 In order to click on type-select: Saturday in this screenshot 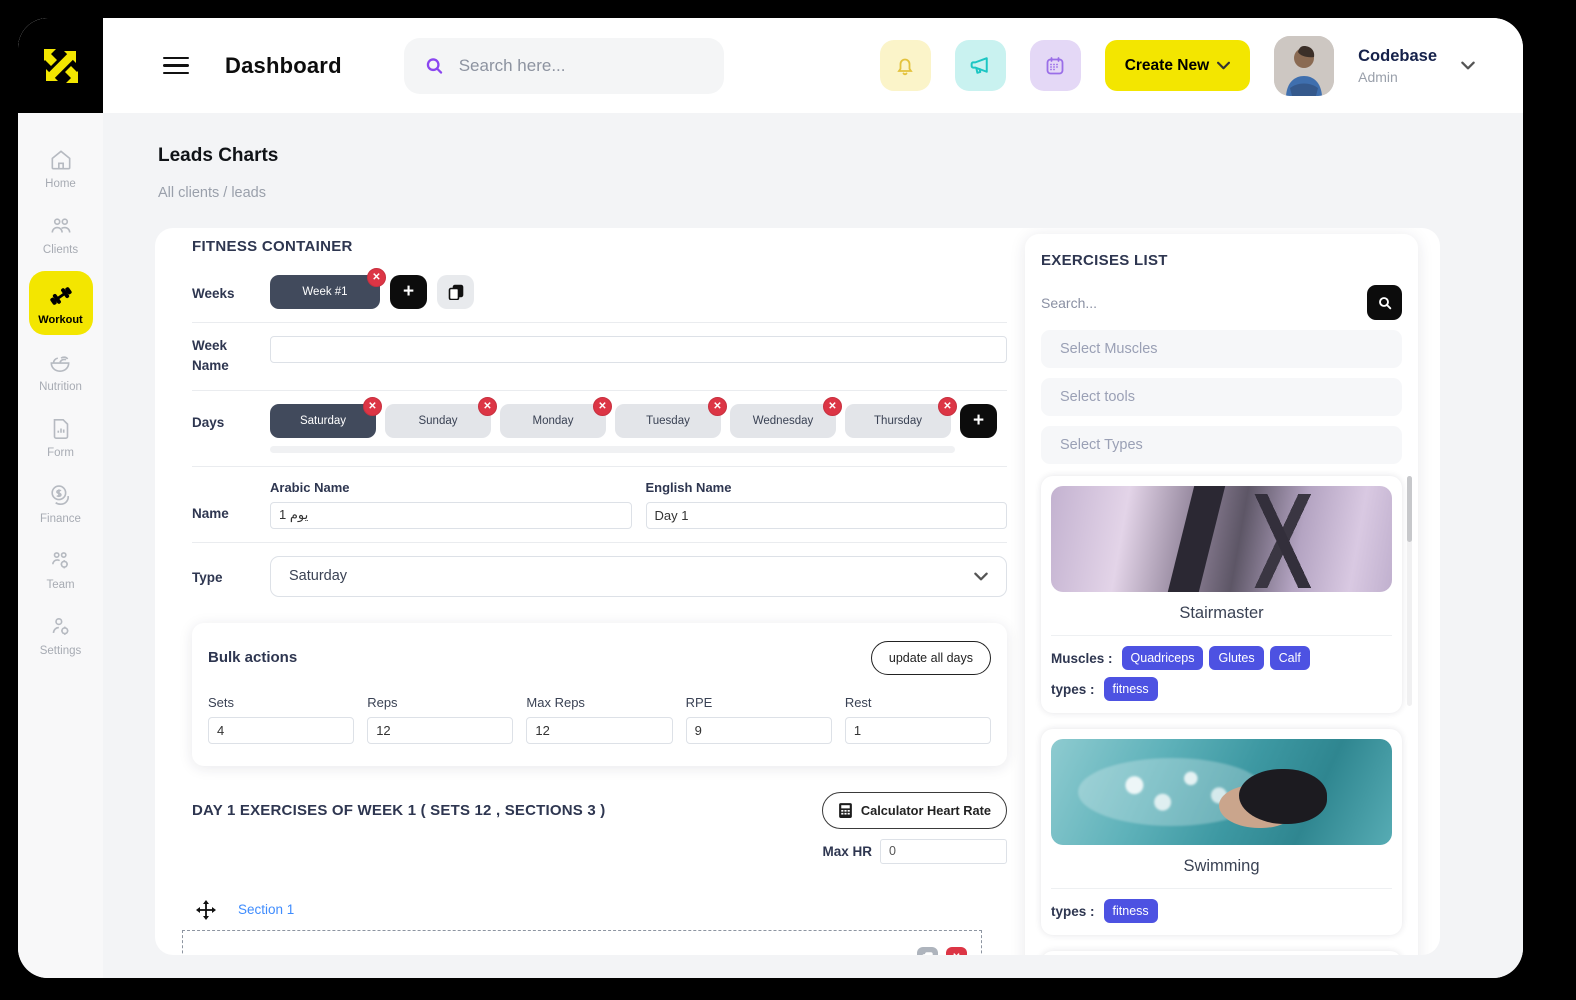, I will do `click(638, 576)`.